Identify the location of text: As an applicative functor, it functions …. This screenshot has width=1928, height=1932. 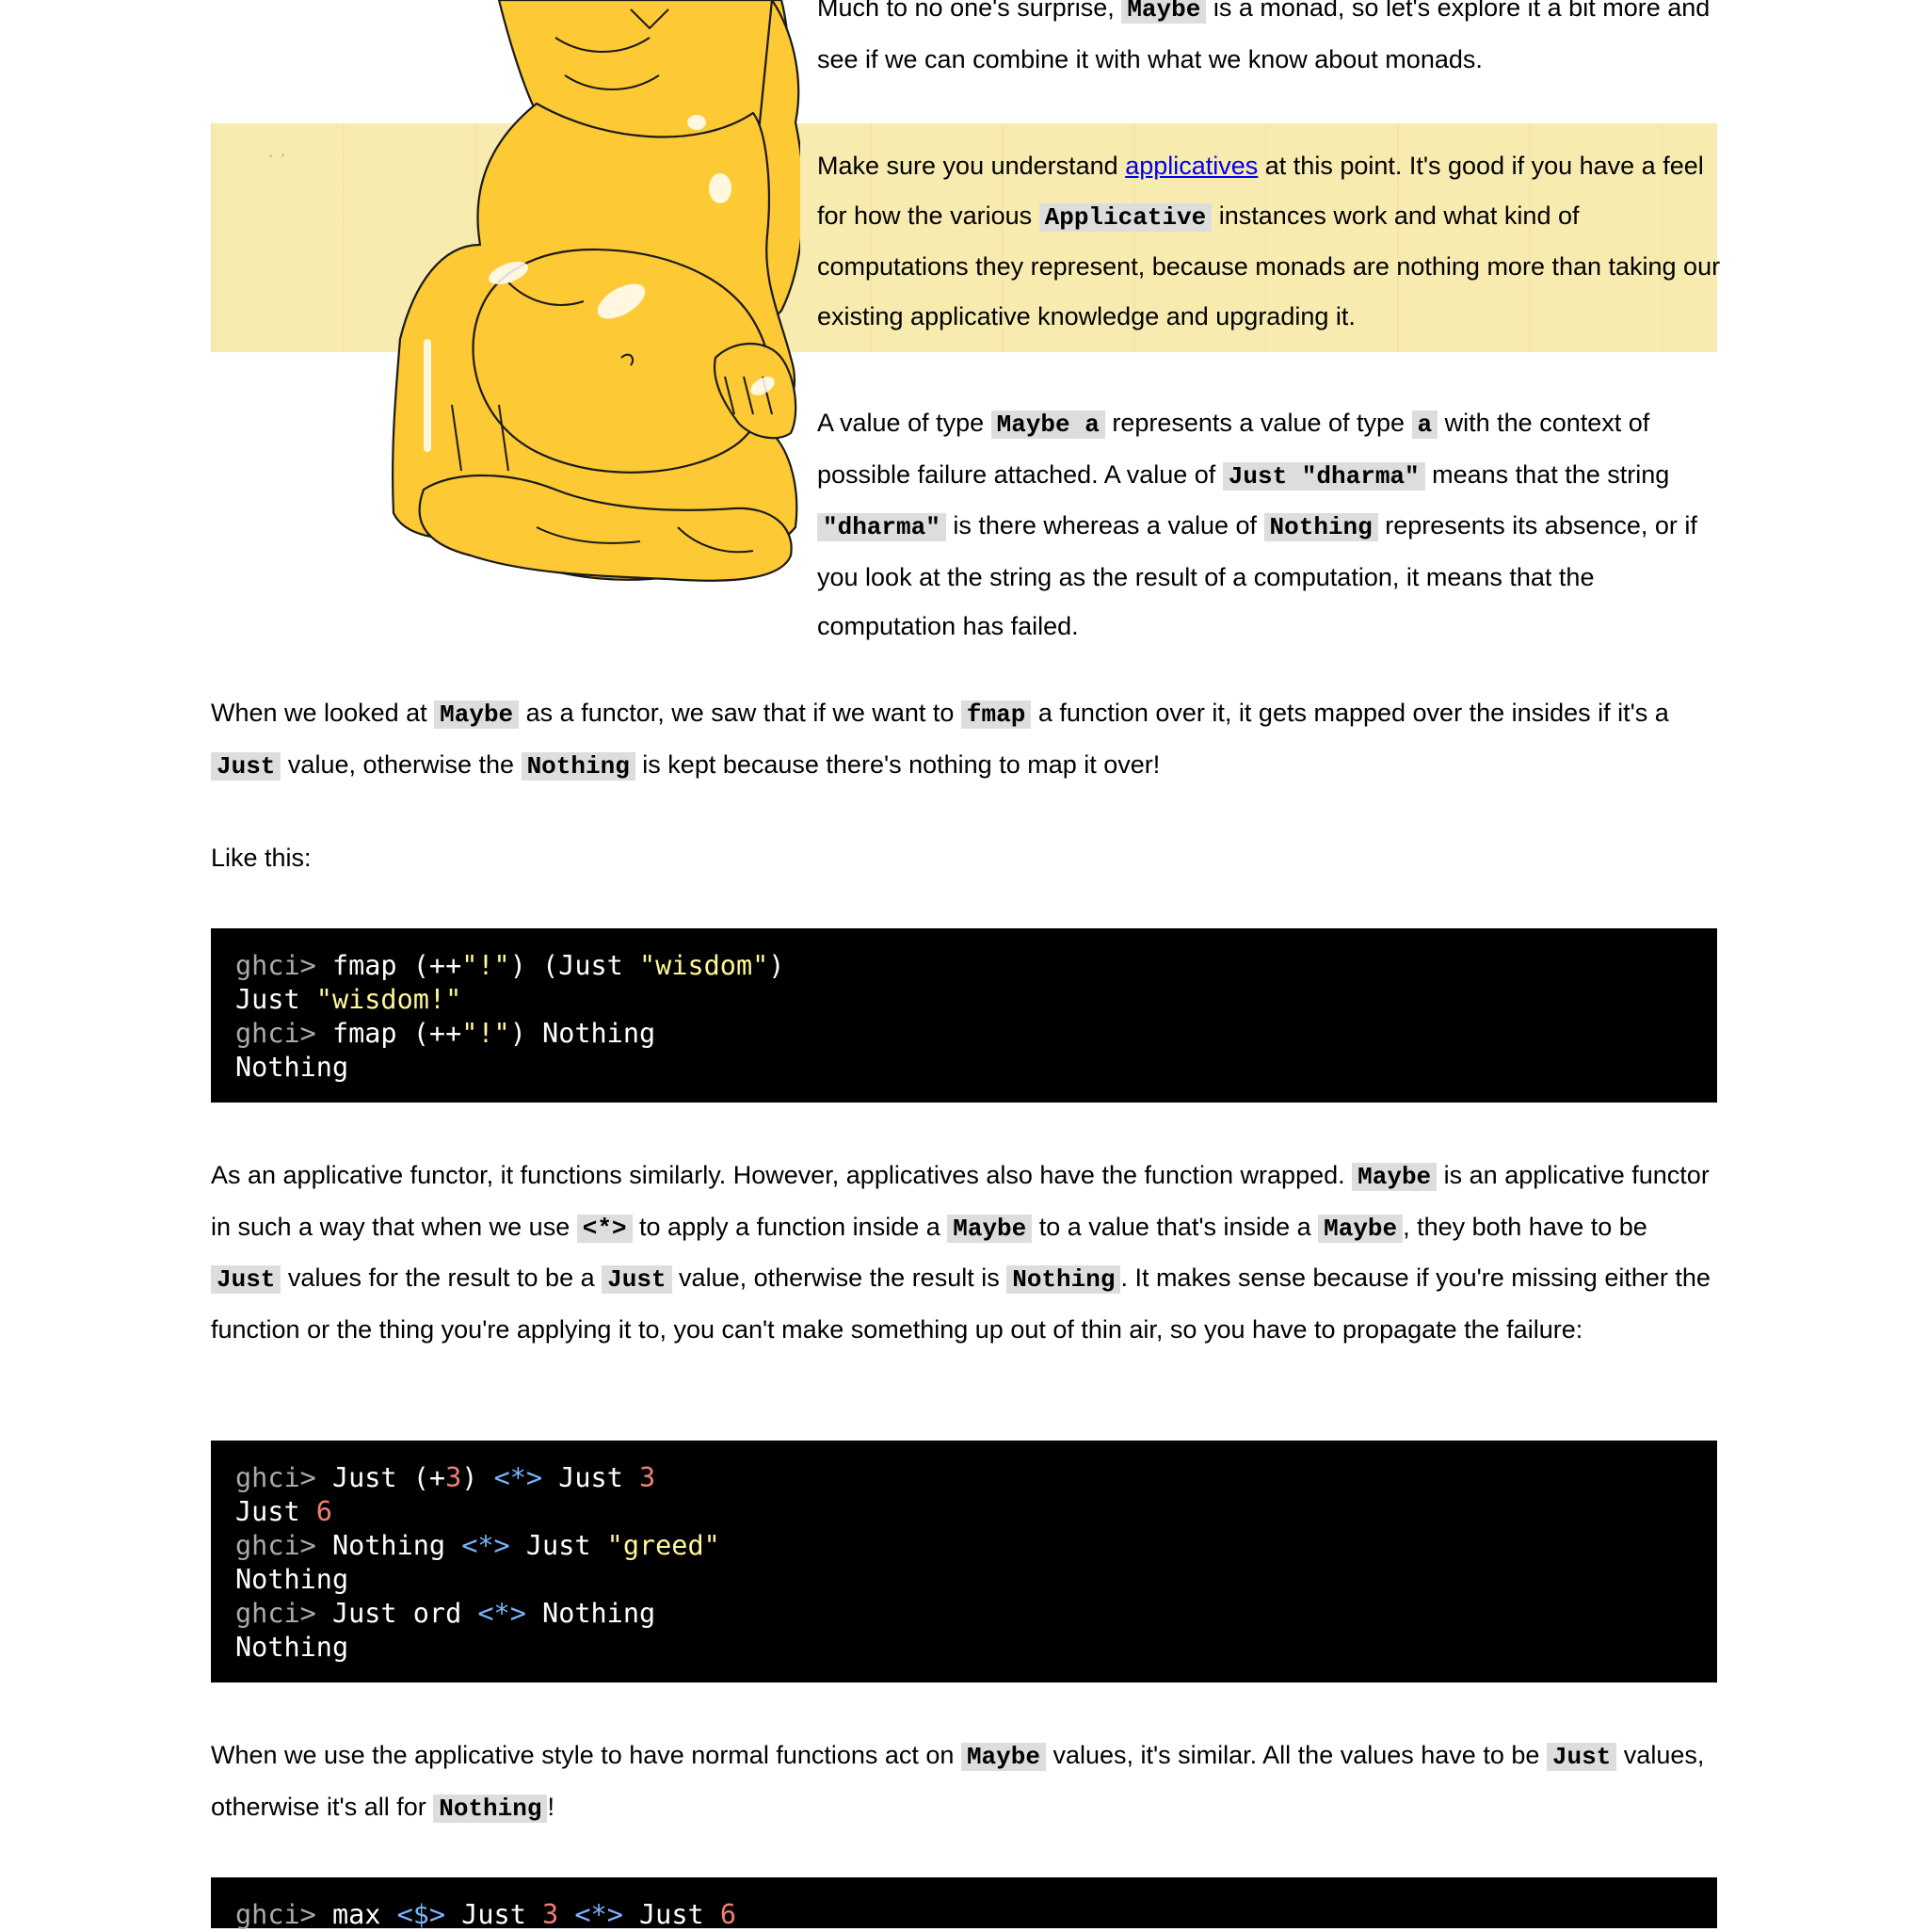
(782, 1175).